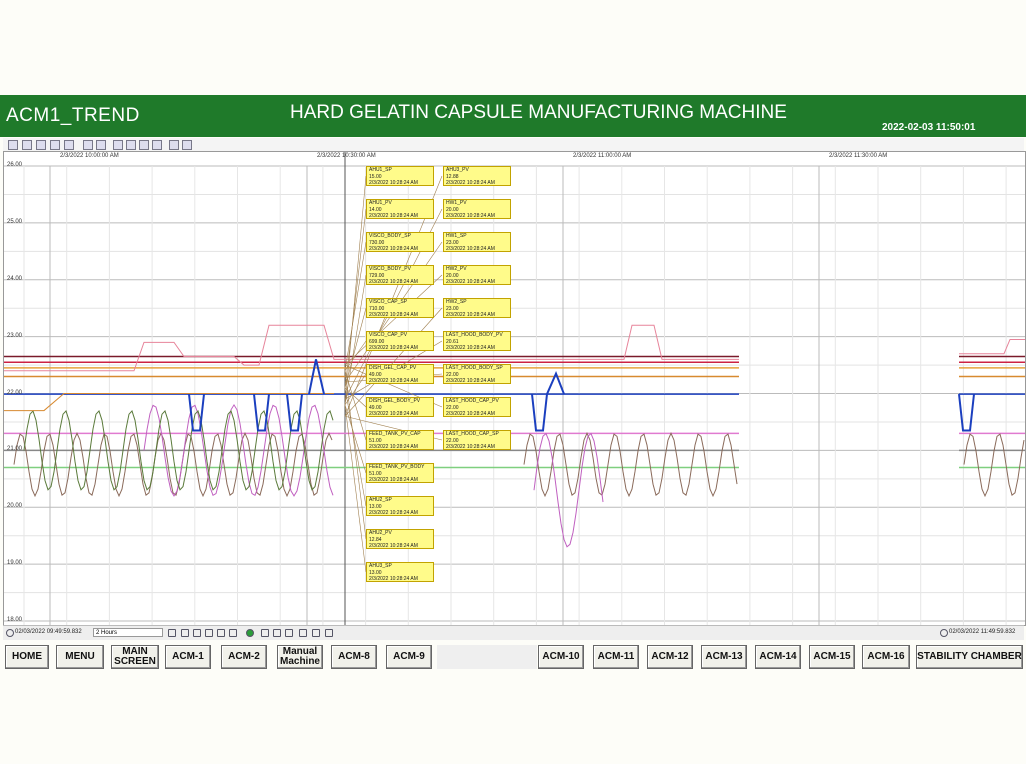  I want to click on datetime-display: 2022-02-03 11:50:01, so click(929, 127).